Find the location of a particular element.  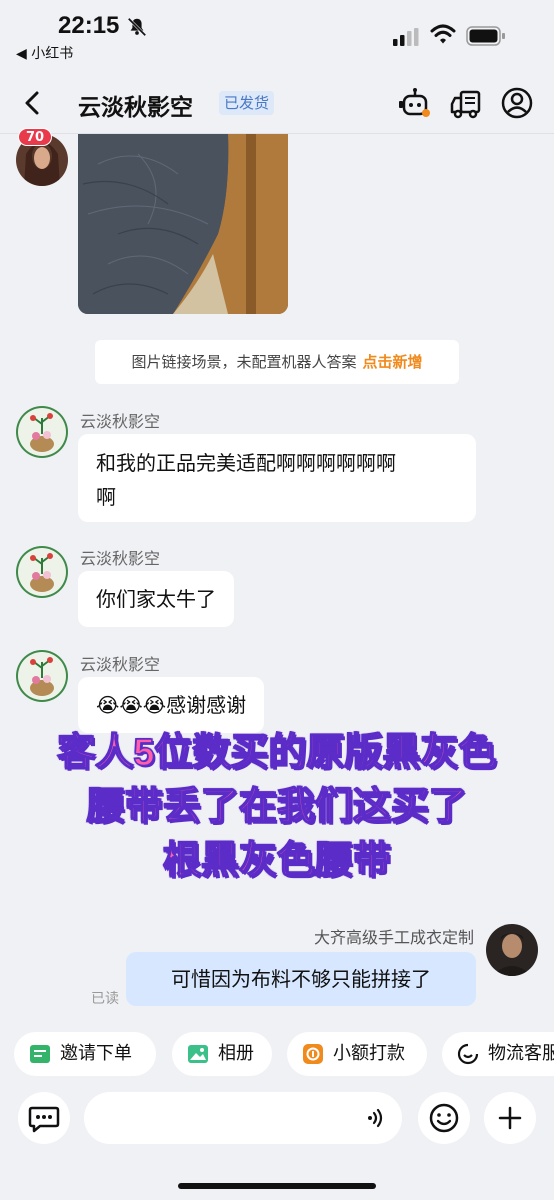

chat-photo is located at coordinates (183, 224).